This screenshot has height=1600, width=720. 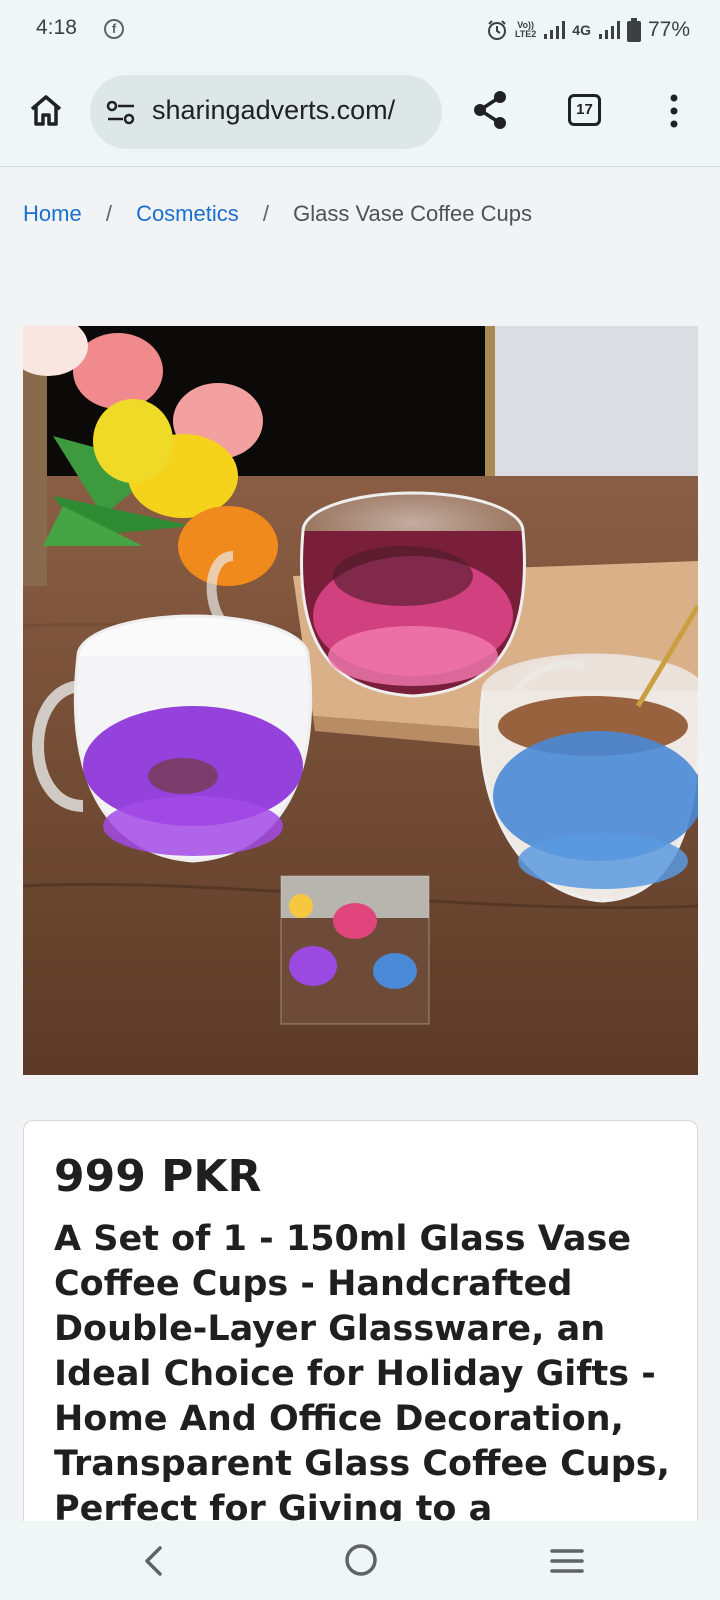 What do you see at coordinates (52, 213) in the screenshot?
I see `breadcrumb-home: Home` at bounding box center [52, 213].